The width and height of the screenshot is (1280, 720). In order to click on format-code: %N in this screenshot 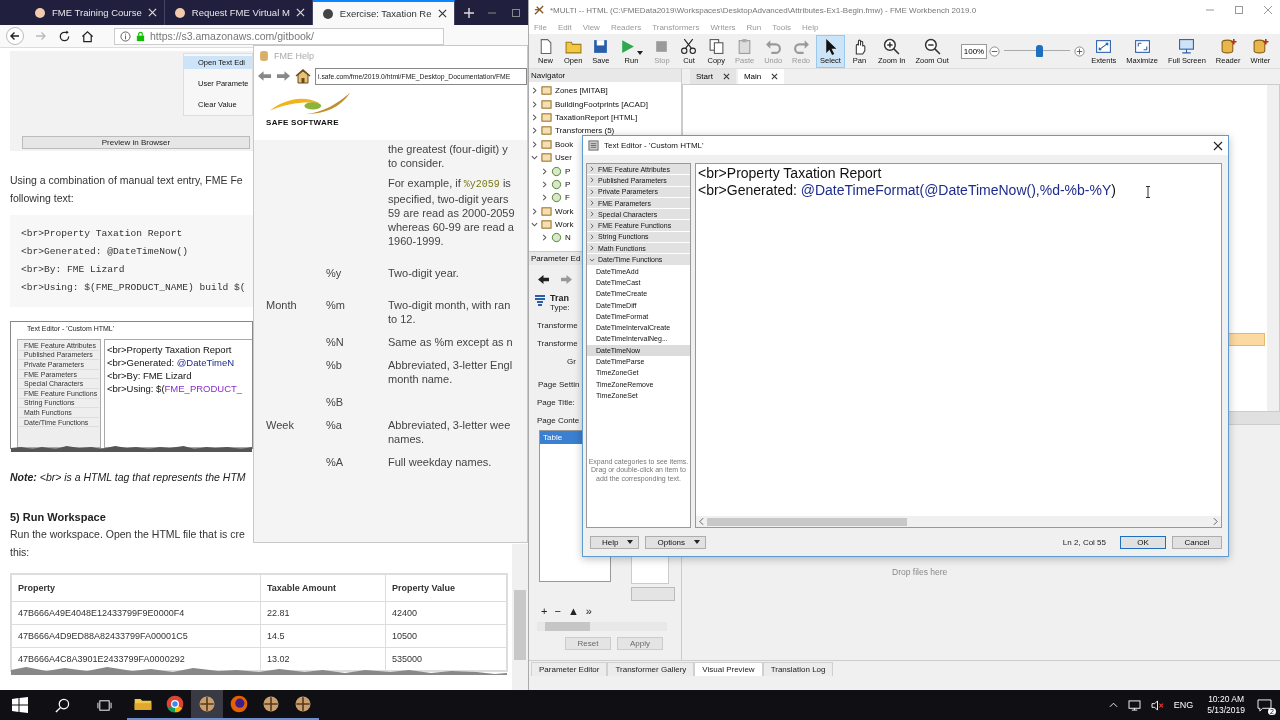, I will do `click(335, 342)`.